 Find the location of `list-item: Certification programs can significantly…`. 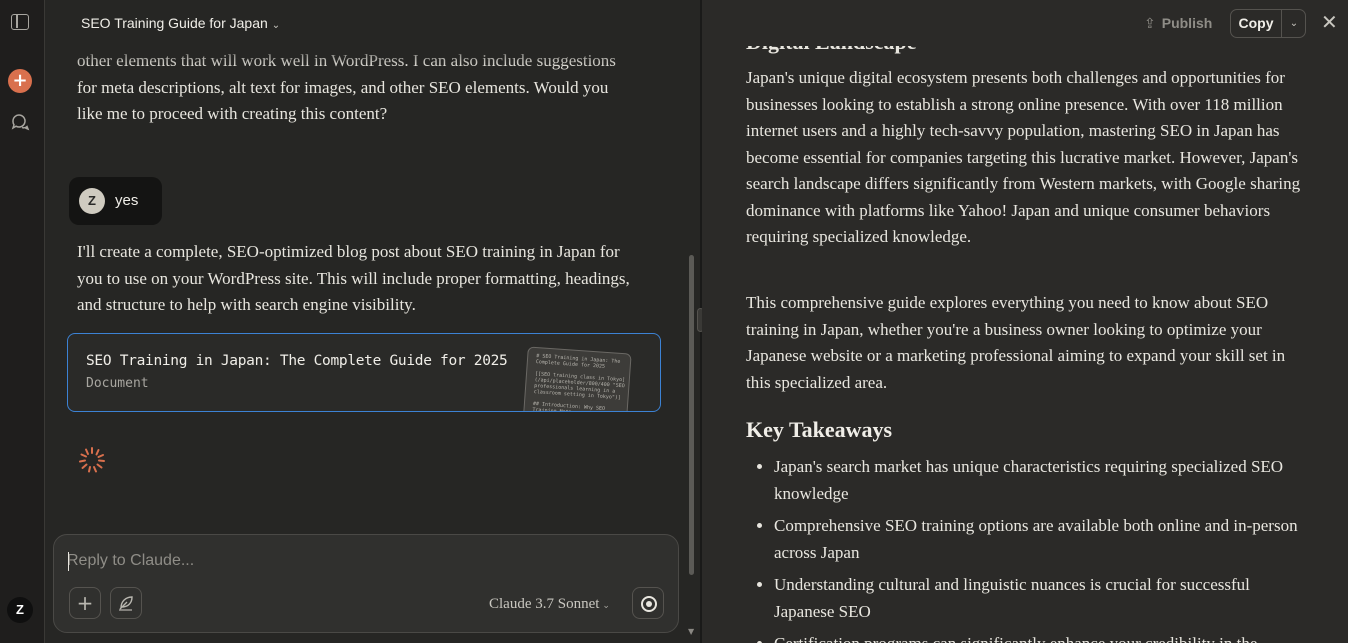

list-item: Certification programs can significantly… is located at coordinates (1044, 637).